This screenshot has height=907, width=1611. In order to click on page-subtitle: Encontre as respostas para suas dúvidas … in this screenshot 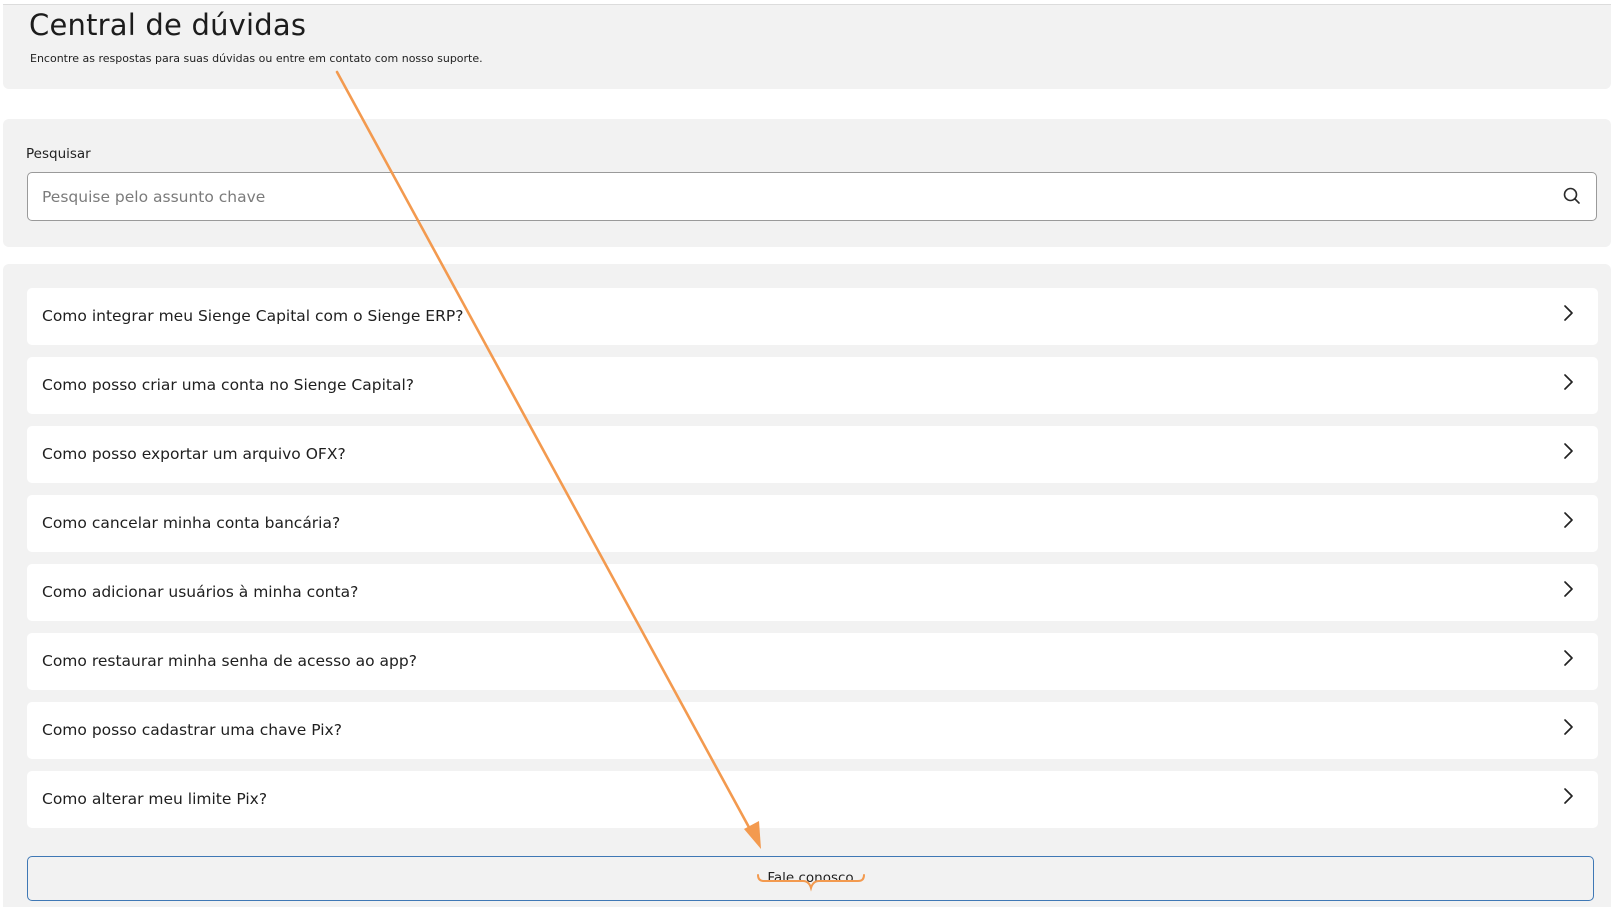, I will do `click(256, 58)`.